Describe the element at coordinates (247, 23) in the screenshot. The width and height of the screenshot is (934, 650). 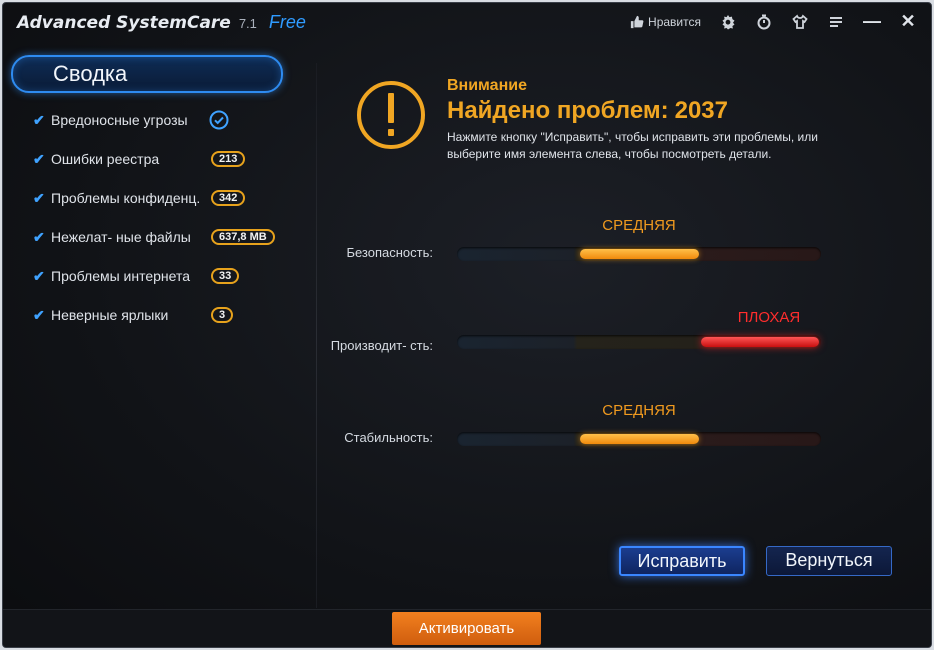
I see `app-version: 7.1` at that location.